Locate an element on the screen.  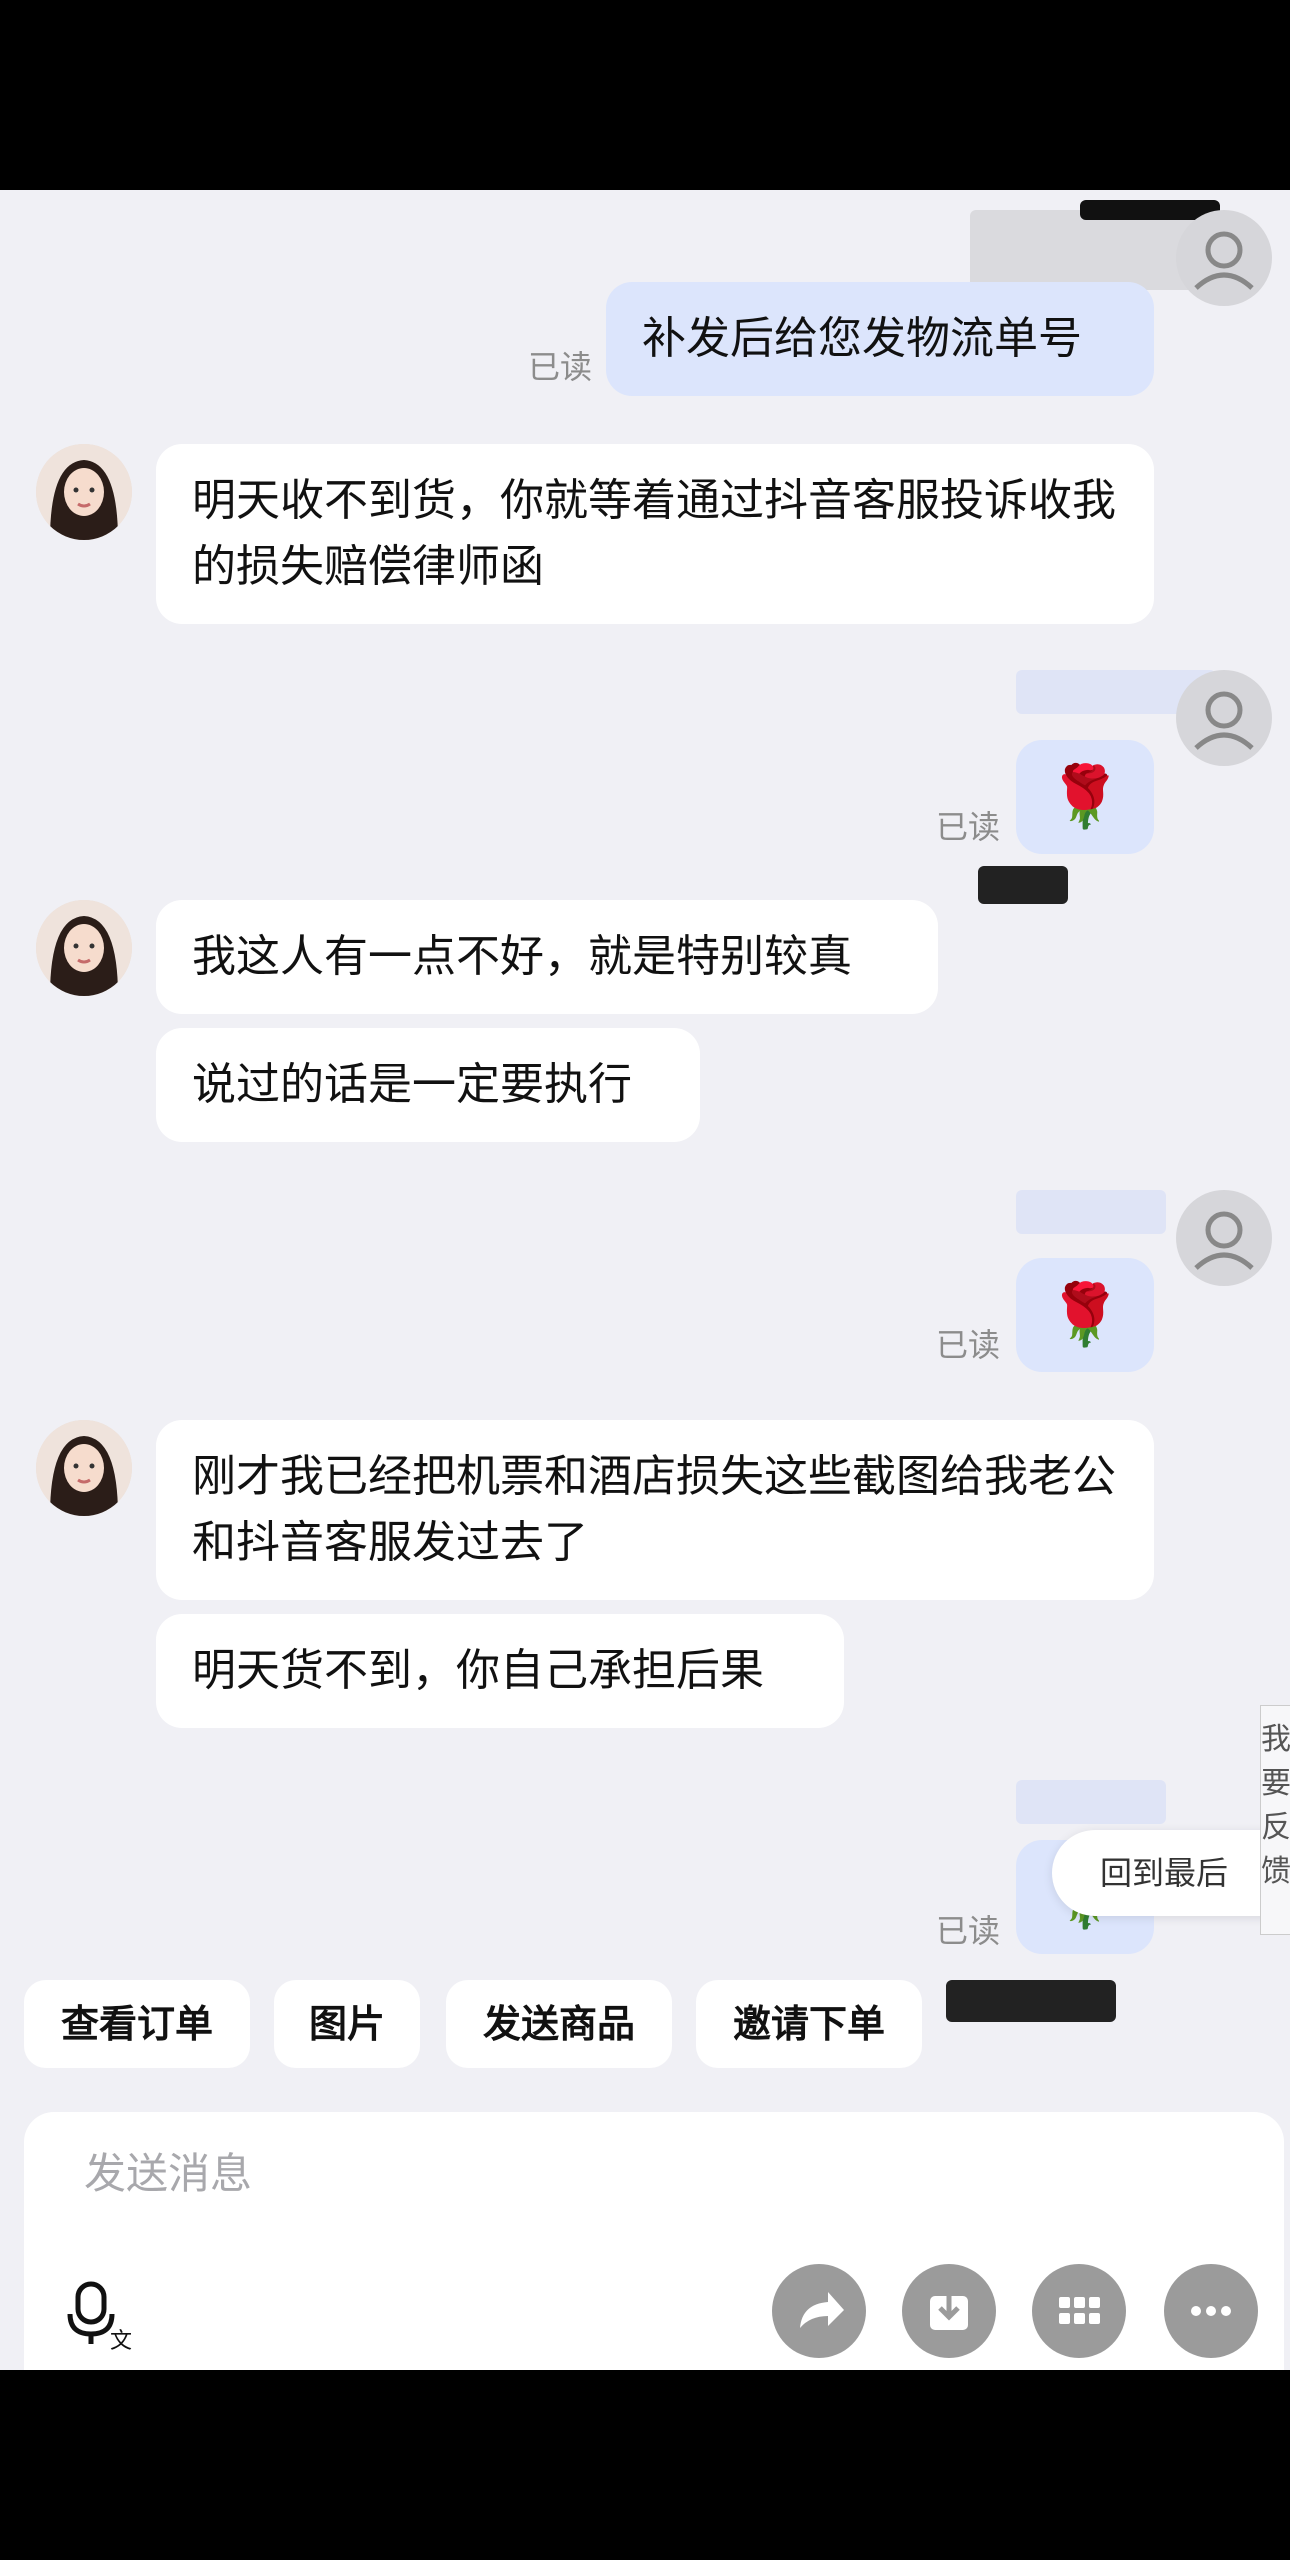
message-bubble-outgoing: 补发后给您发物流单号 is located at coordinates (880, 339).